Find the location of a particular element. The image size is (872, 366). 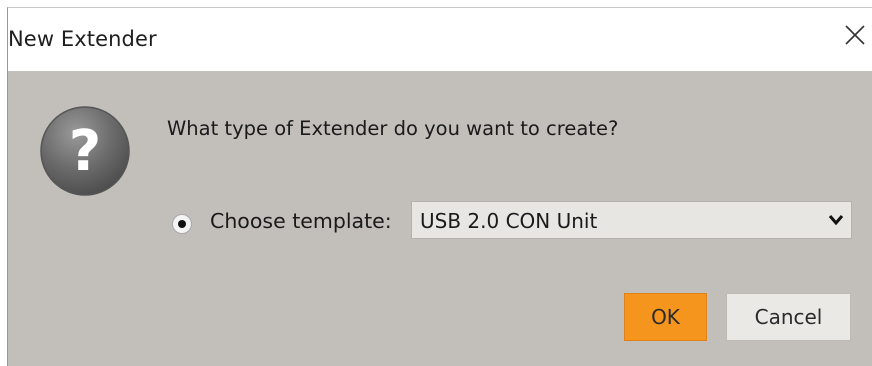

choose-template-label: Choose template: is located at coordinates (301, 221).